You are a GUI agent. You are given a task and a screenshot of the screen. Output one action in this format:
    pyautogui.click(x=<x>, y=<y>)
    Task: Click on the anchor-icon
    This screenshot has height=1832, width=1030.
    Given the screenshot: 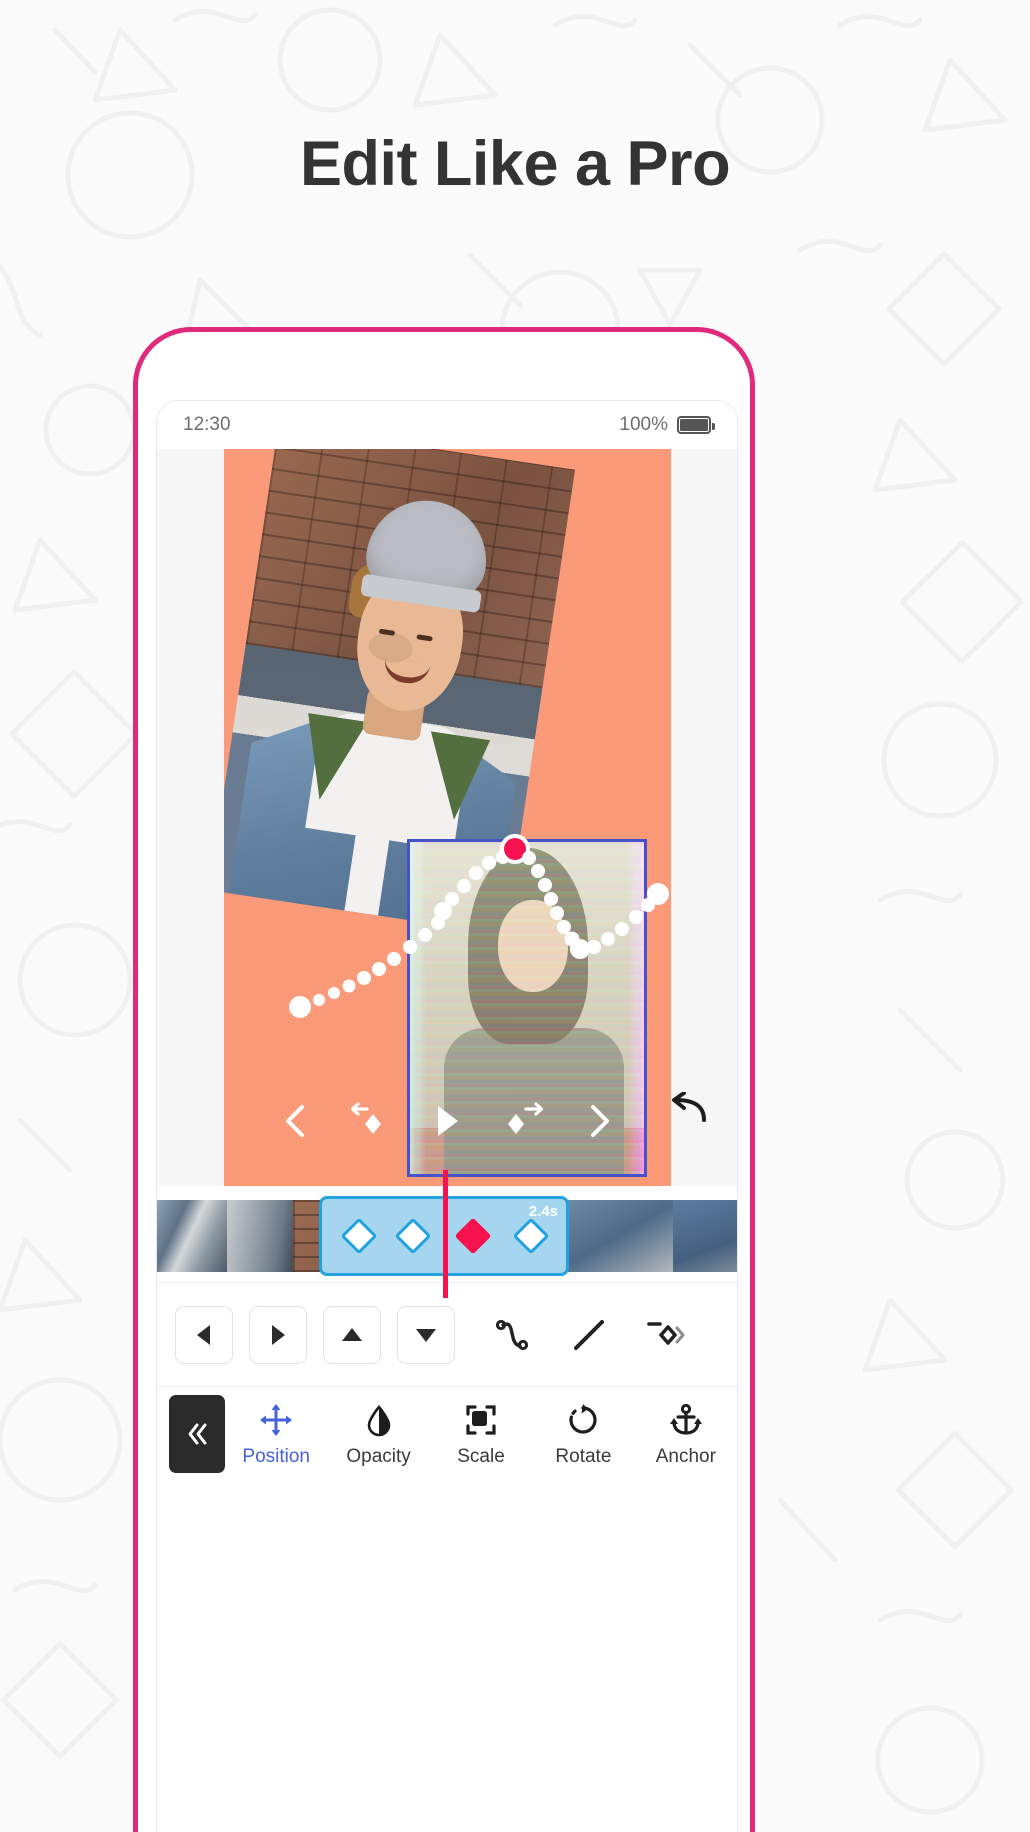 What is the action you would take?
    pyautogui.click(x=685, y=1419)
    